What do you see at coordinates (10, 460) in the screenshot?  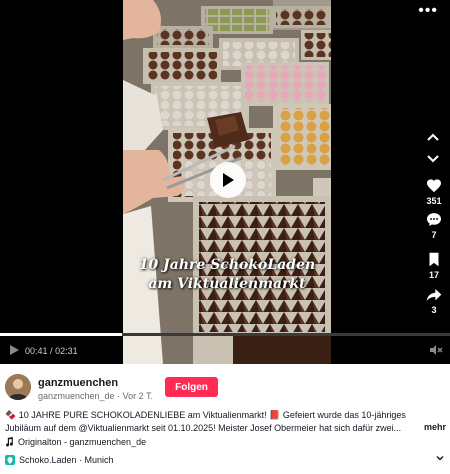 I see `location-icon` at bounding box center [10, 460].